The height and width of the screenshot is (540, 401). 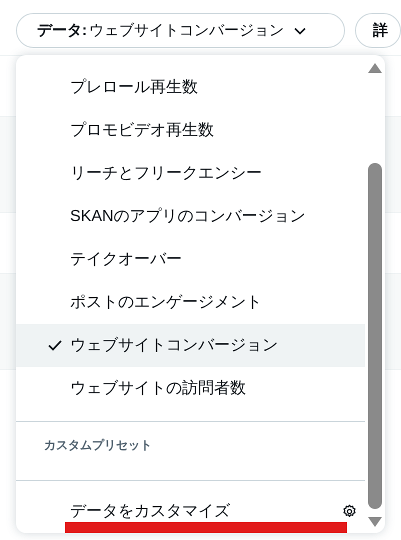 What do you see at coordinates (300, 30) in the screenshot?
I see `chevron-down-icon` at bounding box center [300, 30].